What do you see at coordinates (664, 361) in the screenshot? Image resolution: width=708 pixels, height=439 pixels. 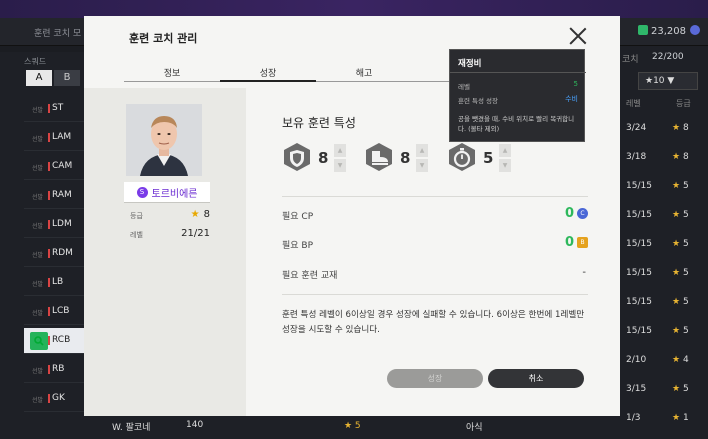 I see `coach-list-row: 2/10 ★ 4` at bounding box center [664, 361].